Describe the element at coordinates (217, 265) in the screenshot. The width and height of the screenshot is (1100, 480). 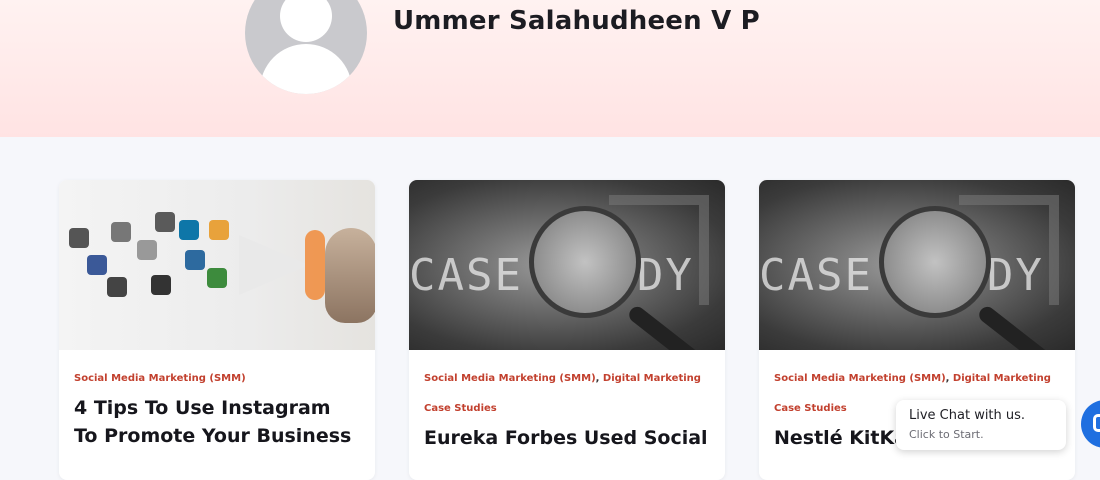
I see `post-thumbnail` at that location.